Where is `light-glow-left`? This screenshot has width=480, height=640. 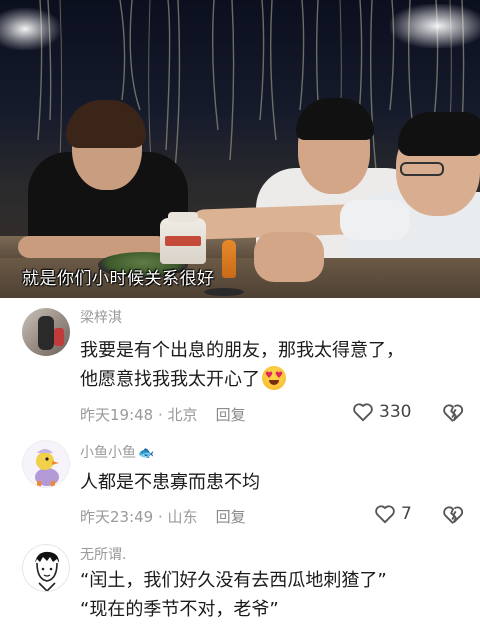 light-glow-left is located at coordinates (30, 29).